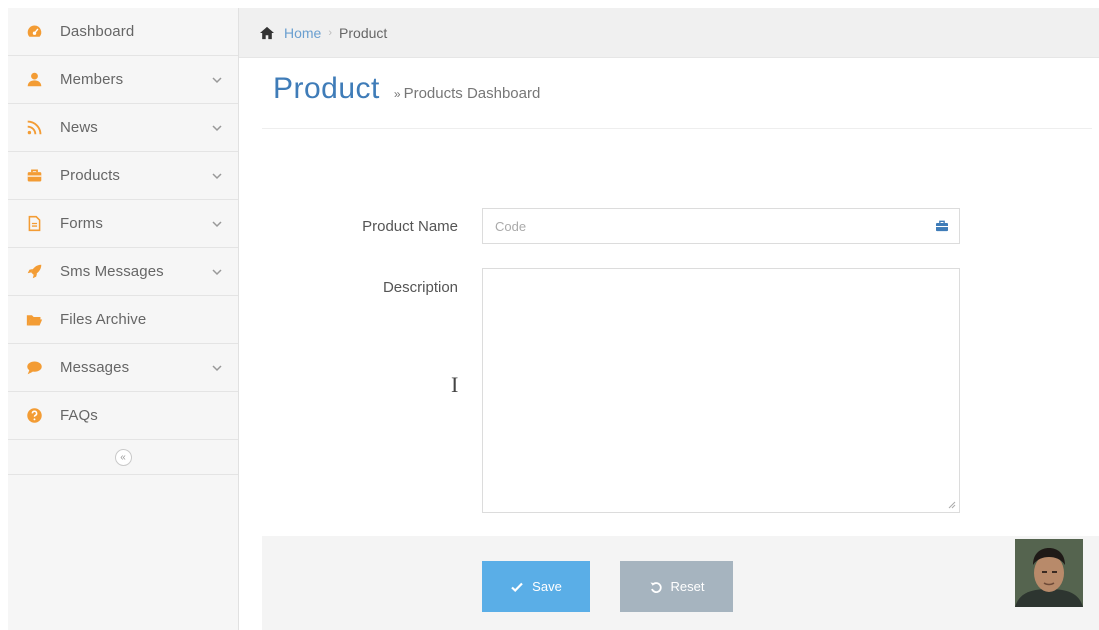 Image resolution: width=1099 pixels, height=630 pixels. I want to click on subtitle-marker: », so click(397, 94).